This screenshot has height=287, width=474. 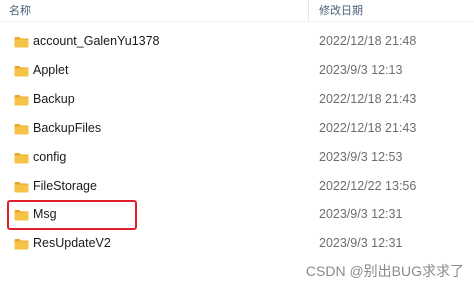 I want to click on file-row-backupfiles: BackupFiles 2022/12/18 21:43, so click(x=237, y=129).